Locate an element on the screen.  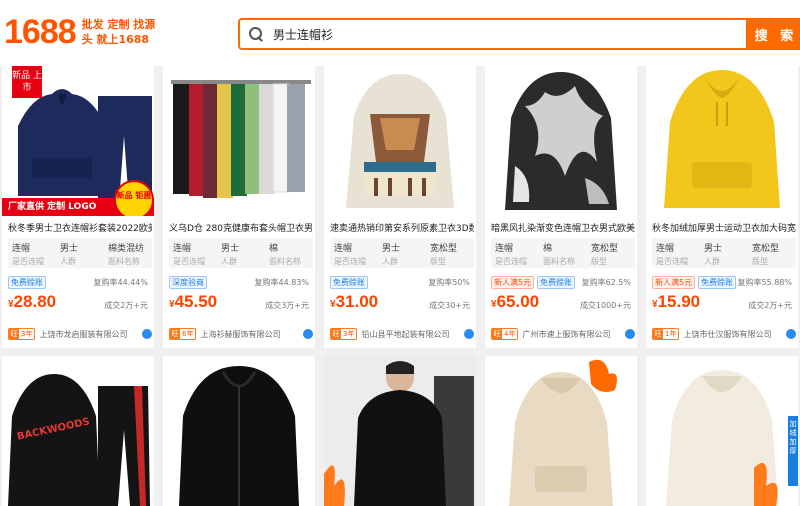
product-price: ¥65.00 is located at coordinates (515, 302).